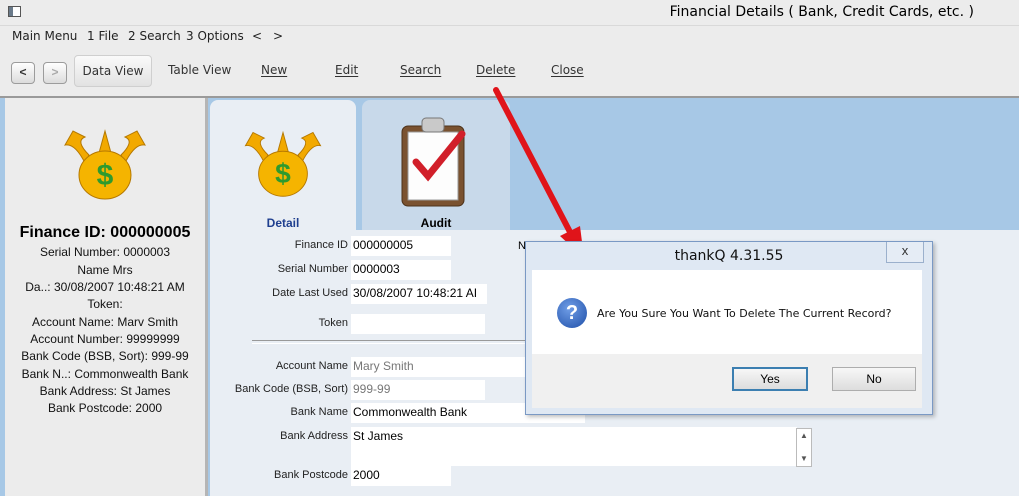 This screenshot has width=1019, height=496. What do you see at coordinates (419, 294) in the screenshot?
I see `date-last-used-field: 30/08/2007 10:48:21 AI` at bounding box center [419, 294].